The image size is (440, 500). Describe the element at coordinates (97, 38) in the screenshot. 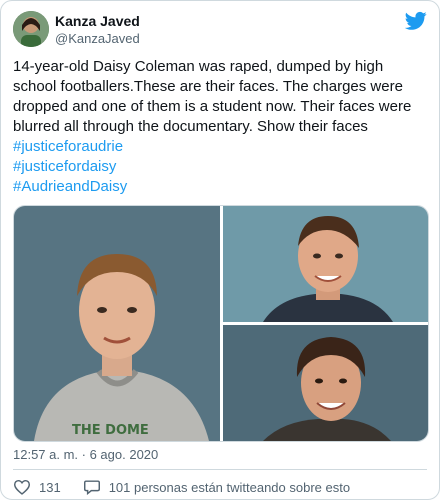

I see `handle: @KanzaJaved` at that location.